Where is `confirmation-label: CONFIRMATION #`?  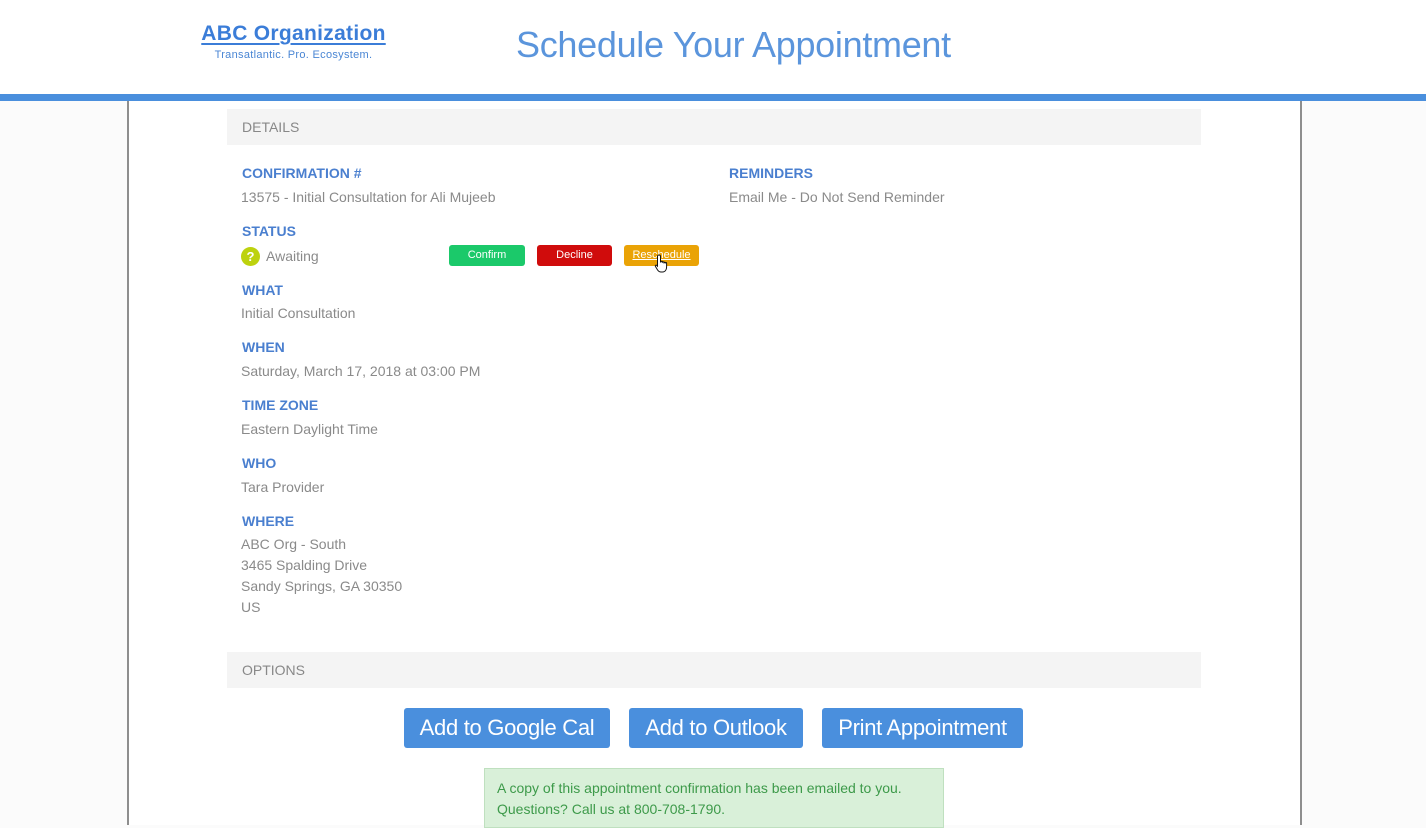
confirmation-label: CONFIRMATION # is located at coordinates (302, 173).